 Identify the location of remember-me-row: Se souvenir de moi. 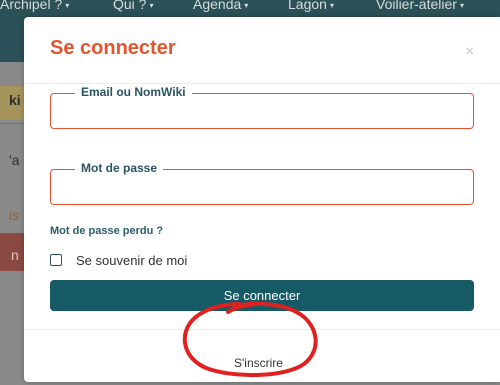
(118, 260).